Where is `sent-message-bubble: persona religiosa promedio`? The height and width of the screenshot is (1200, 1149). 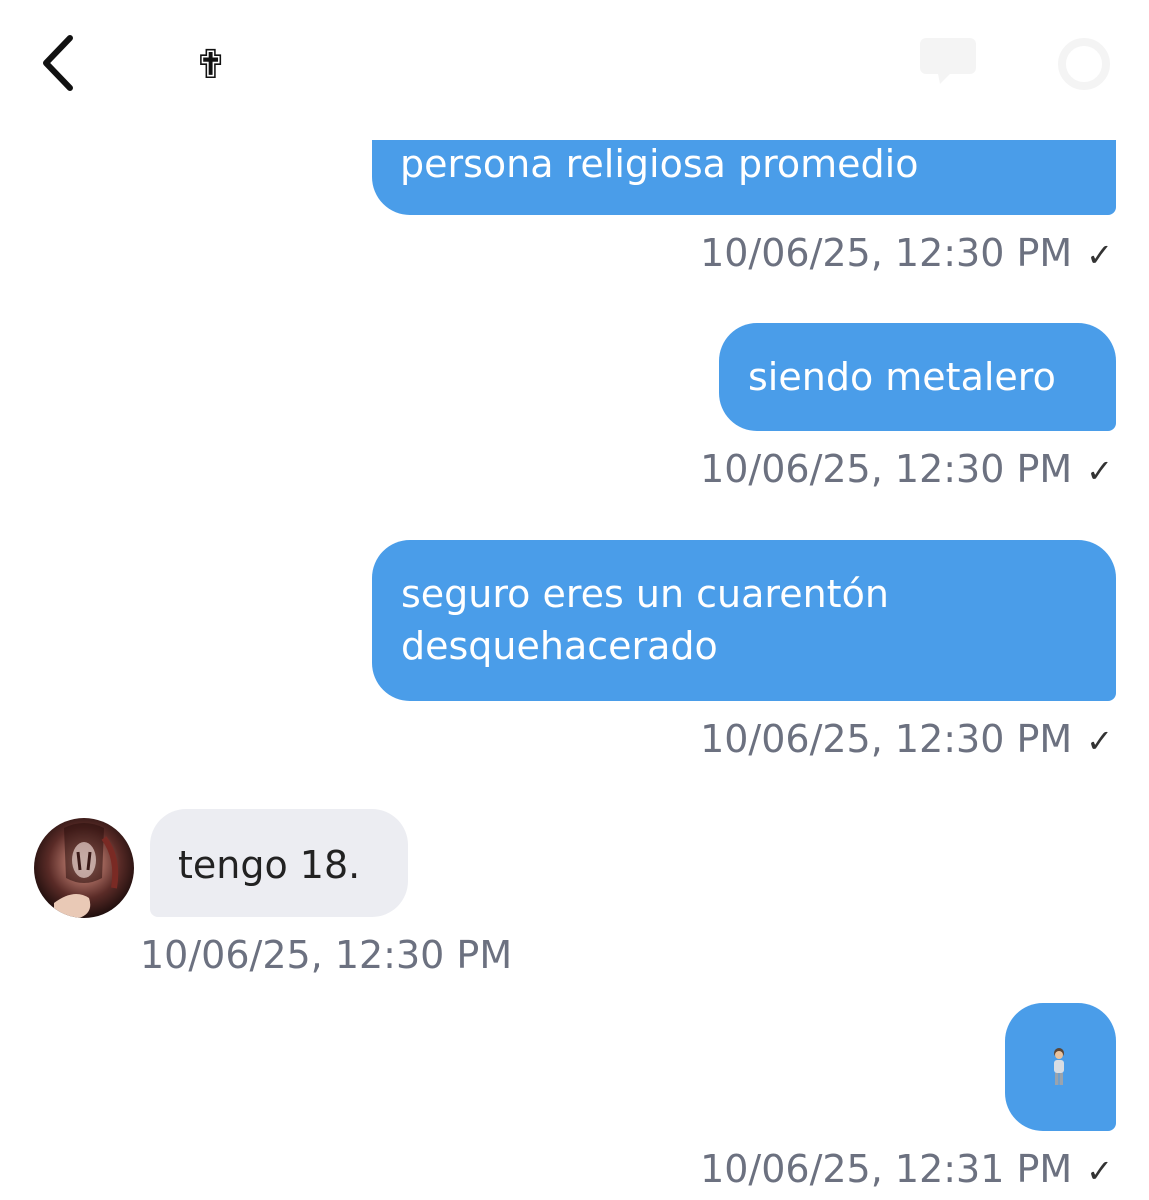 sent-message-bubble: persona religiosa promedio is located at coordinates (744, 177).